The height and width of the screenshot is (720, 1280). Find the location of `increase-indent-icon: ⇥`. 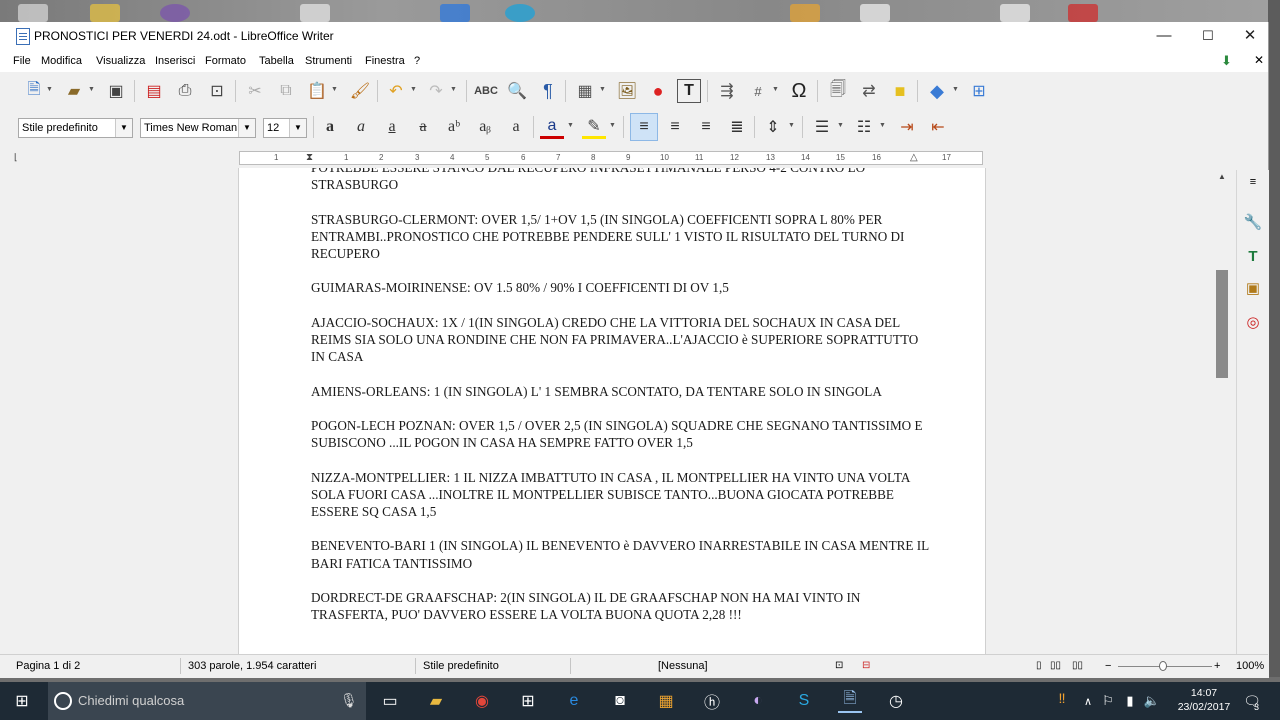

increase-indent-icon: ⇥ is located at coordinates (907, 127).